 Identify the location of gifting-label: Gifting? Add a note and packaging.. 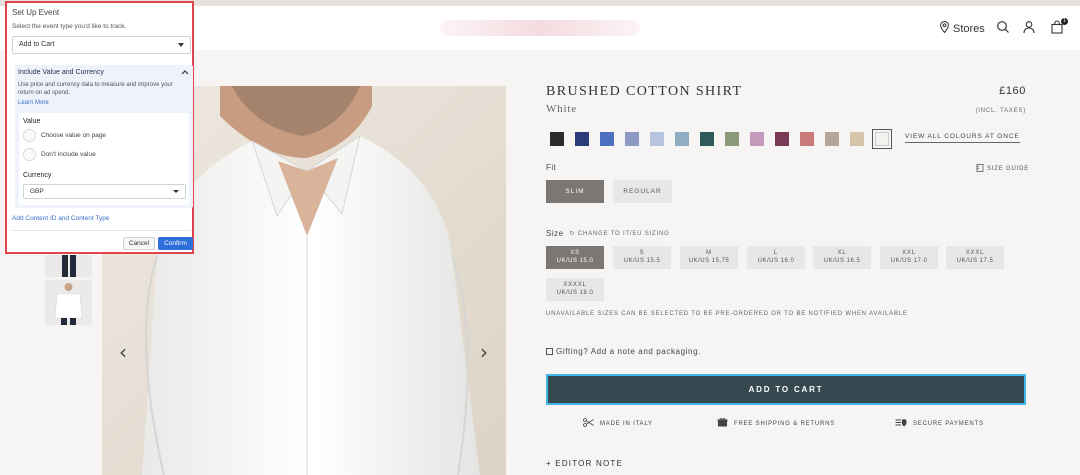
(628, 351).